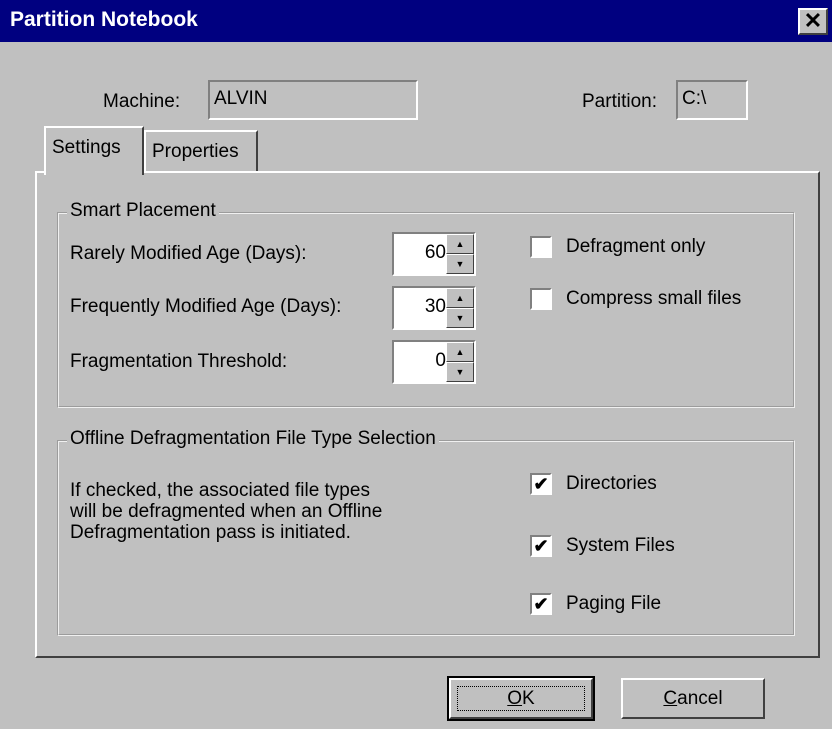  I want to click on rarely-modified-spinner: 60 ▲ ▼, so click(434, 254).